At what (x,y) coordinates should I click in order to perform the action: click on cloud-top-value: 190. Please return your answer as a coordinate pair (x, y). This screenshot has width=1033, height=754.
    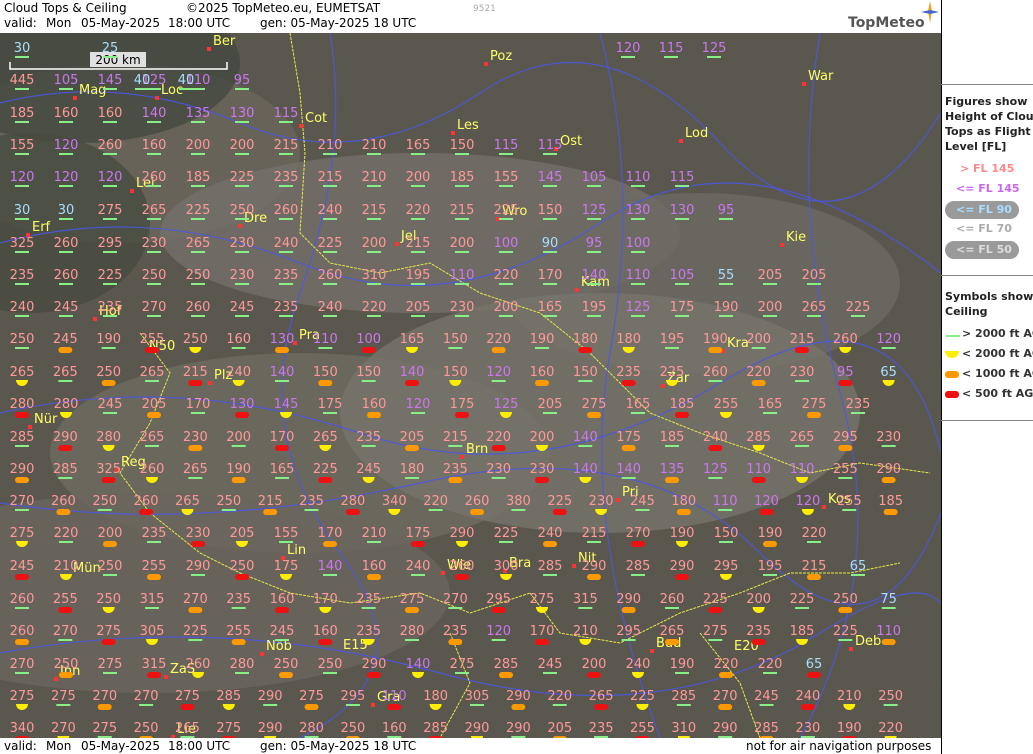
    Looking at the image, I should click on (715, 339).